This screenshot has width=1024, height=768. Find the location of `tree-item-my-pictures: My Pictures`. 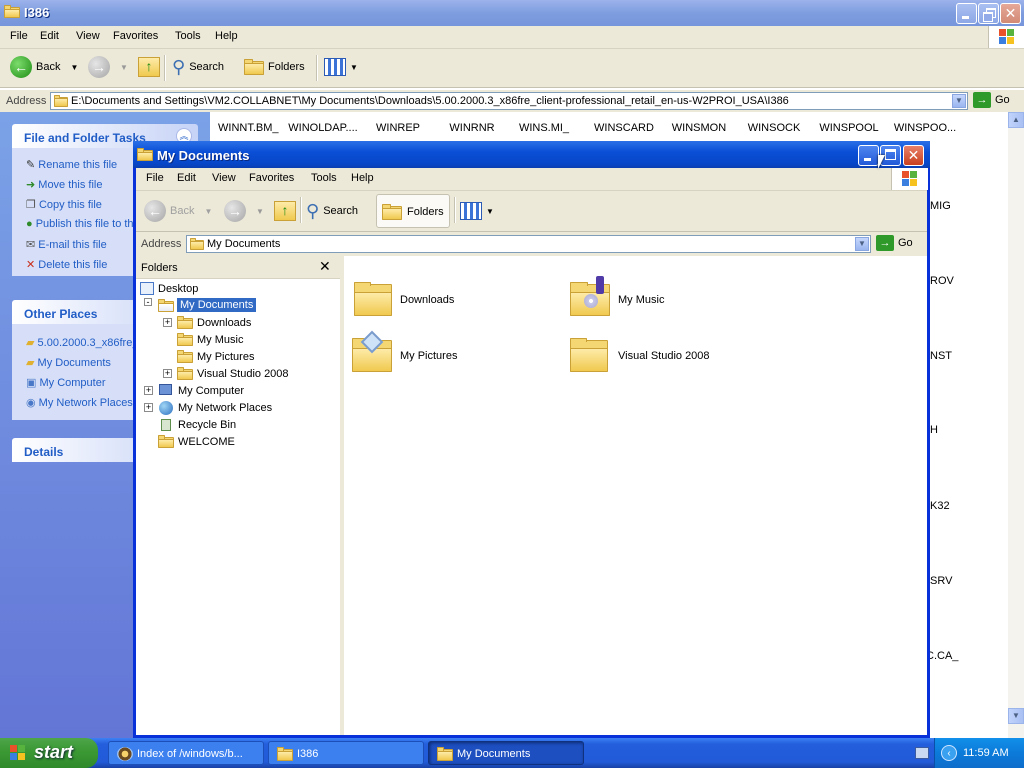

tree-item-my-pictures: My Pictures is located at coordinates (215, 357).